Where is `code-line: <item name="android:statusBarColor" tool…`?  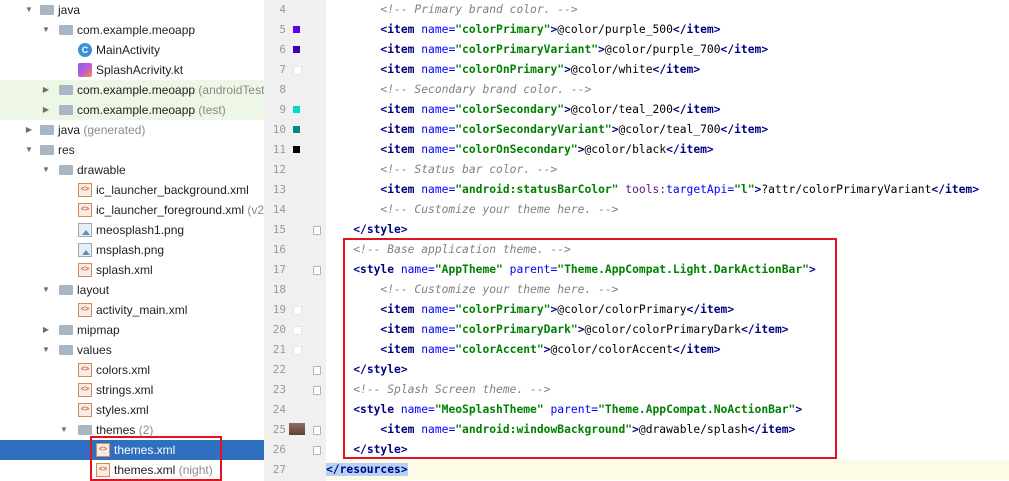 code-line: <item name="android:statusBarColor" tool… is located at coordinates (667, 190).